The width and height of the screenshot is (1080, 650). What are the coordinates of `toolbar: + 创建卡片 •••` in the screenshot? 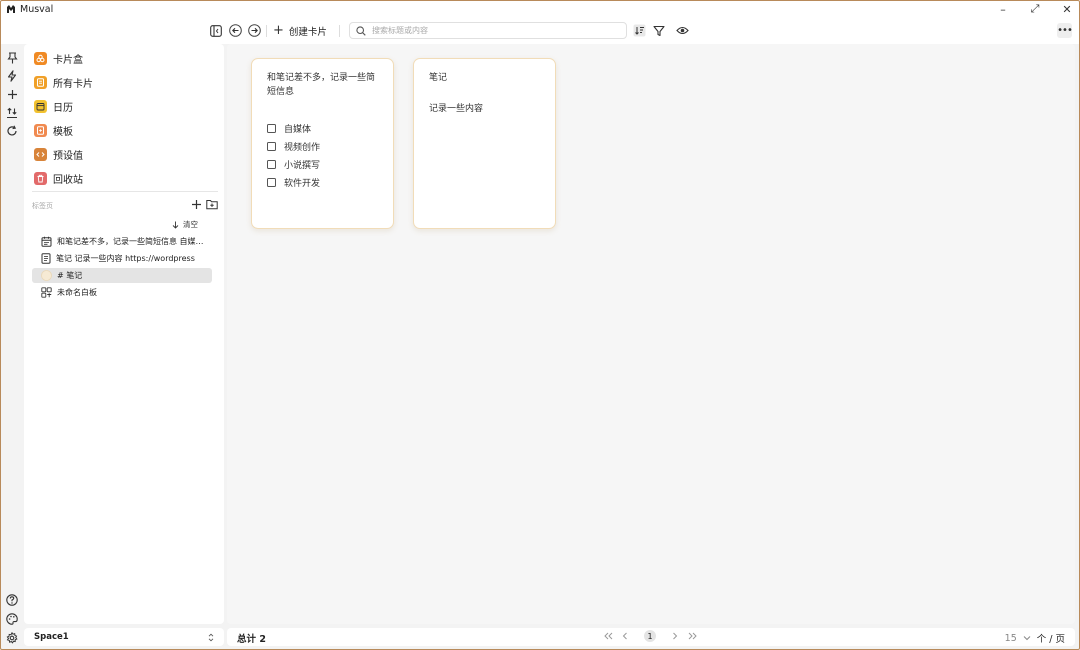 It's located at (540, 31).